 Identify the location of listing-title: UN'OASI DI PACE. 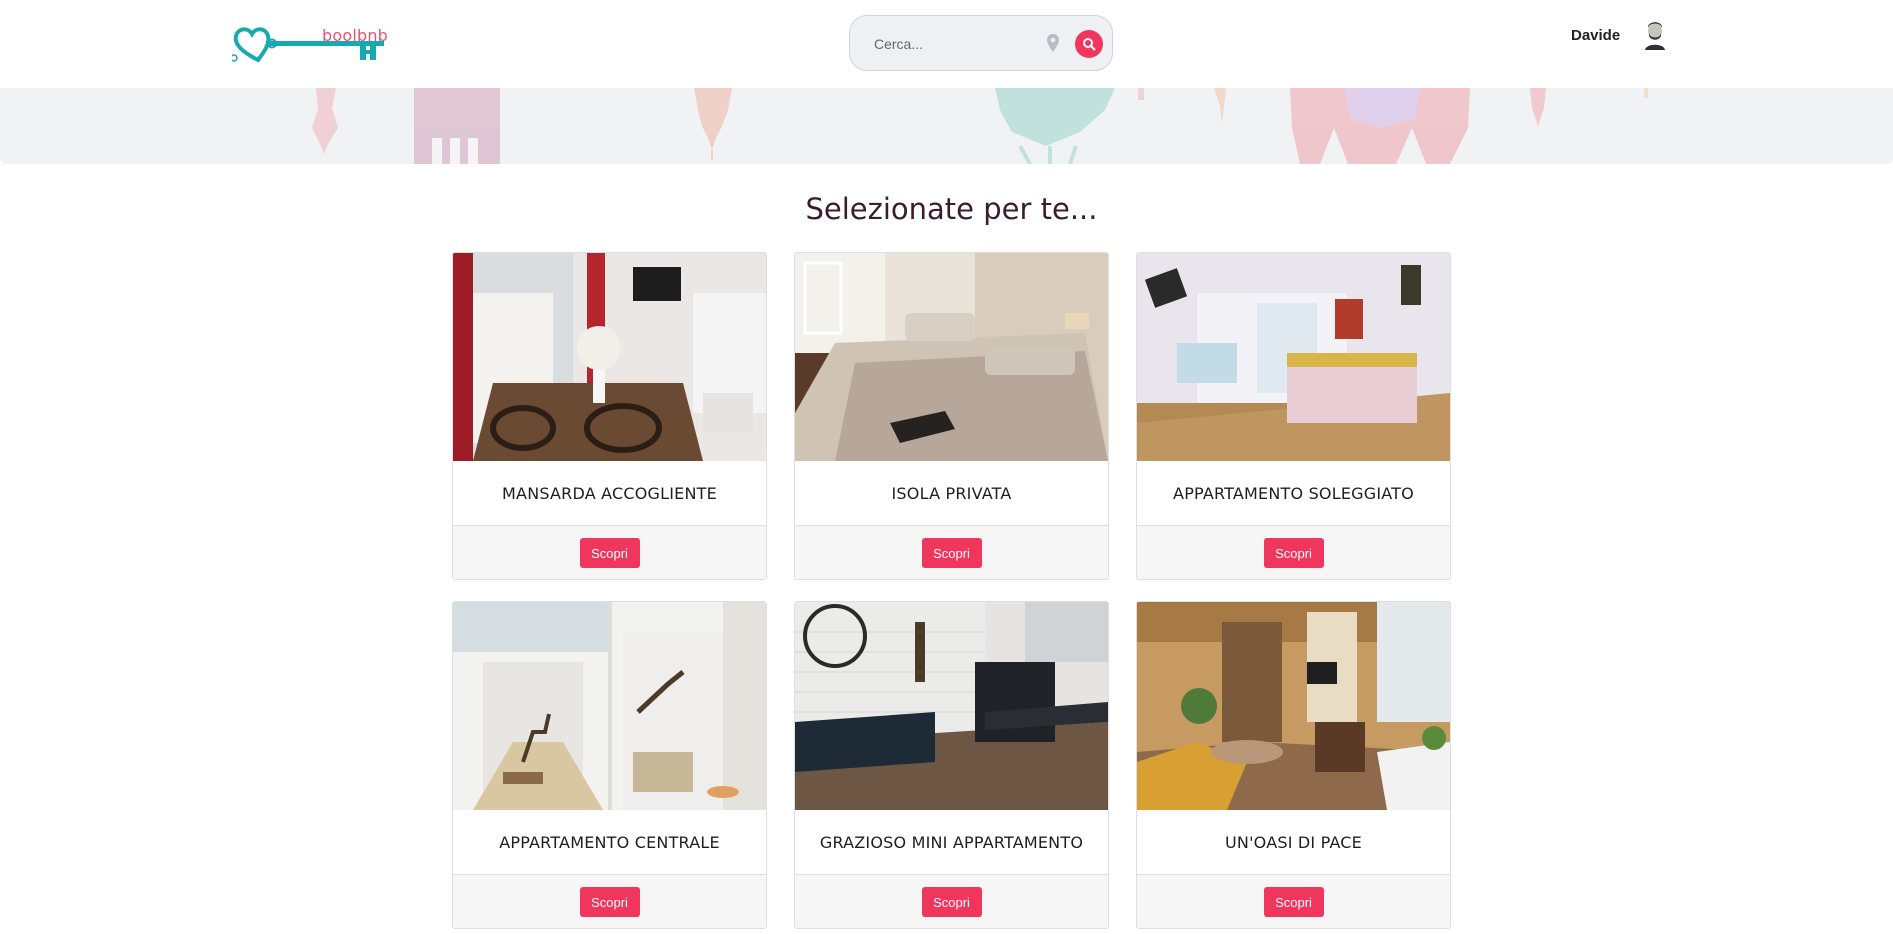
(1293, 842).